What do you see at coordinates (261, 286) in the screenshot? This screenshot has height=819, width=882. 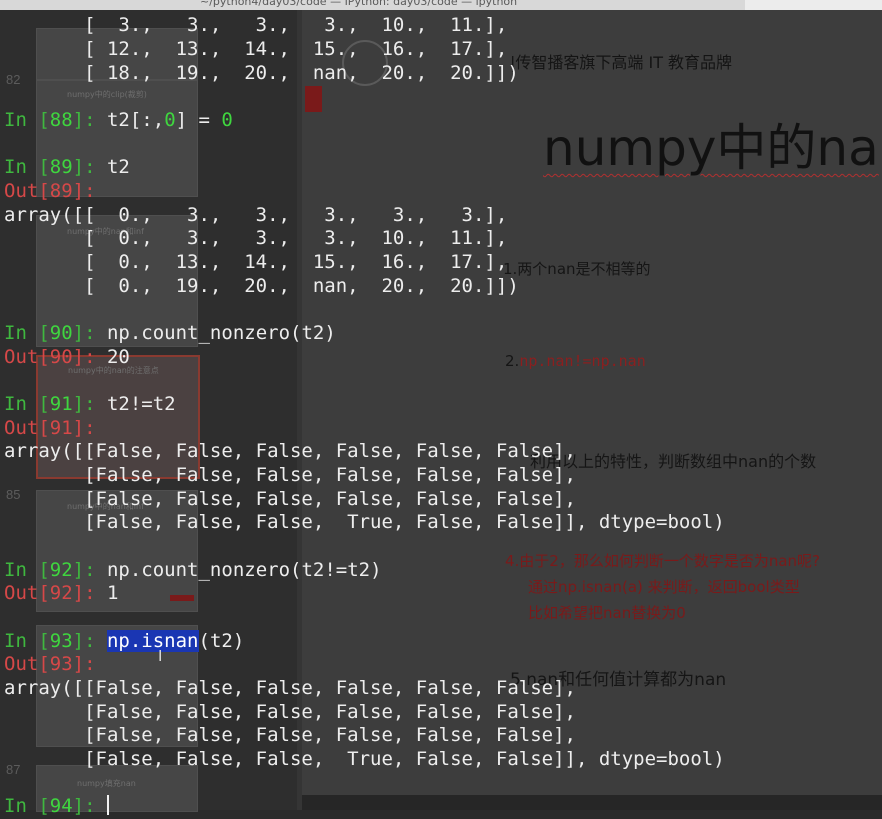 I see `output-line: [ 0., 19., 20., nan, 20., 20.]])` at bounding box center [261, 286].